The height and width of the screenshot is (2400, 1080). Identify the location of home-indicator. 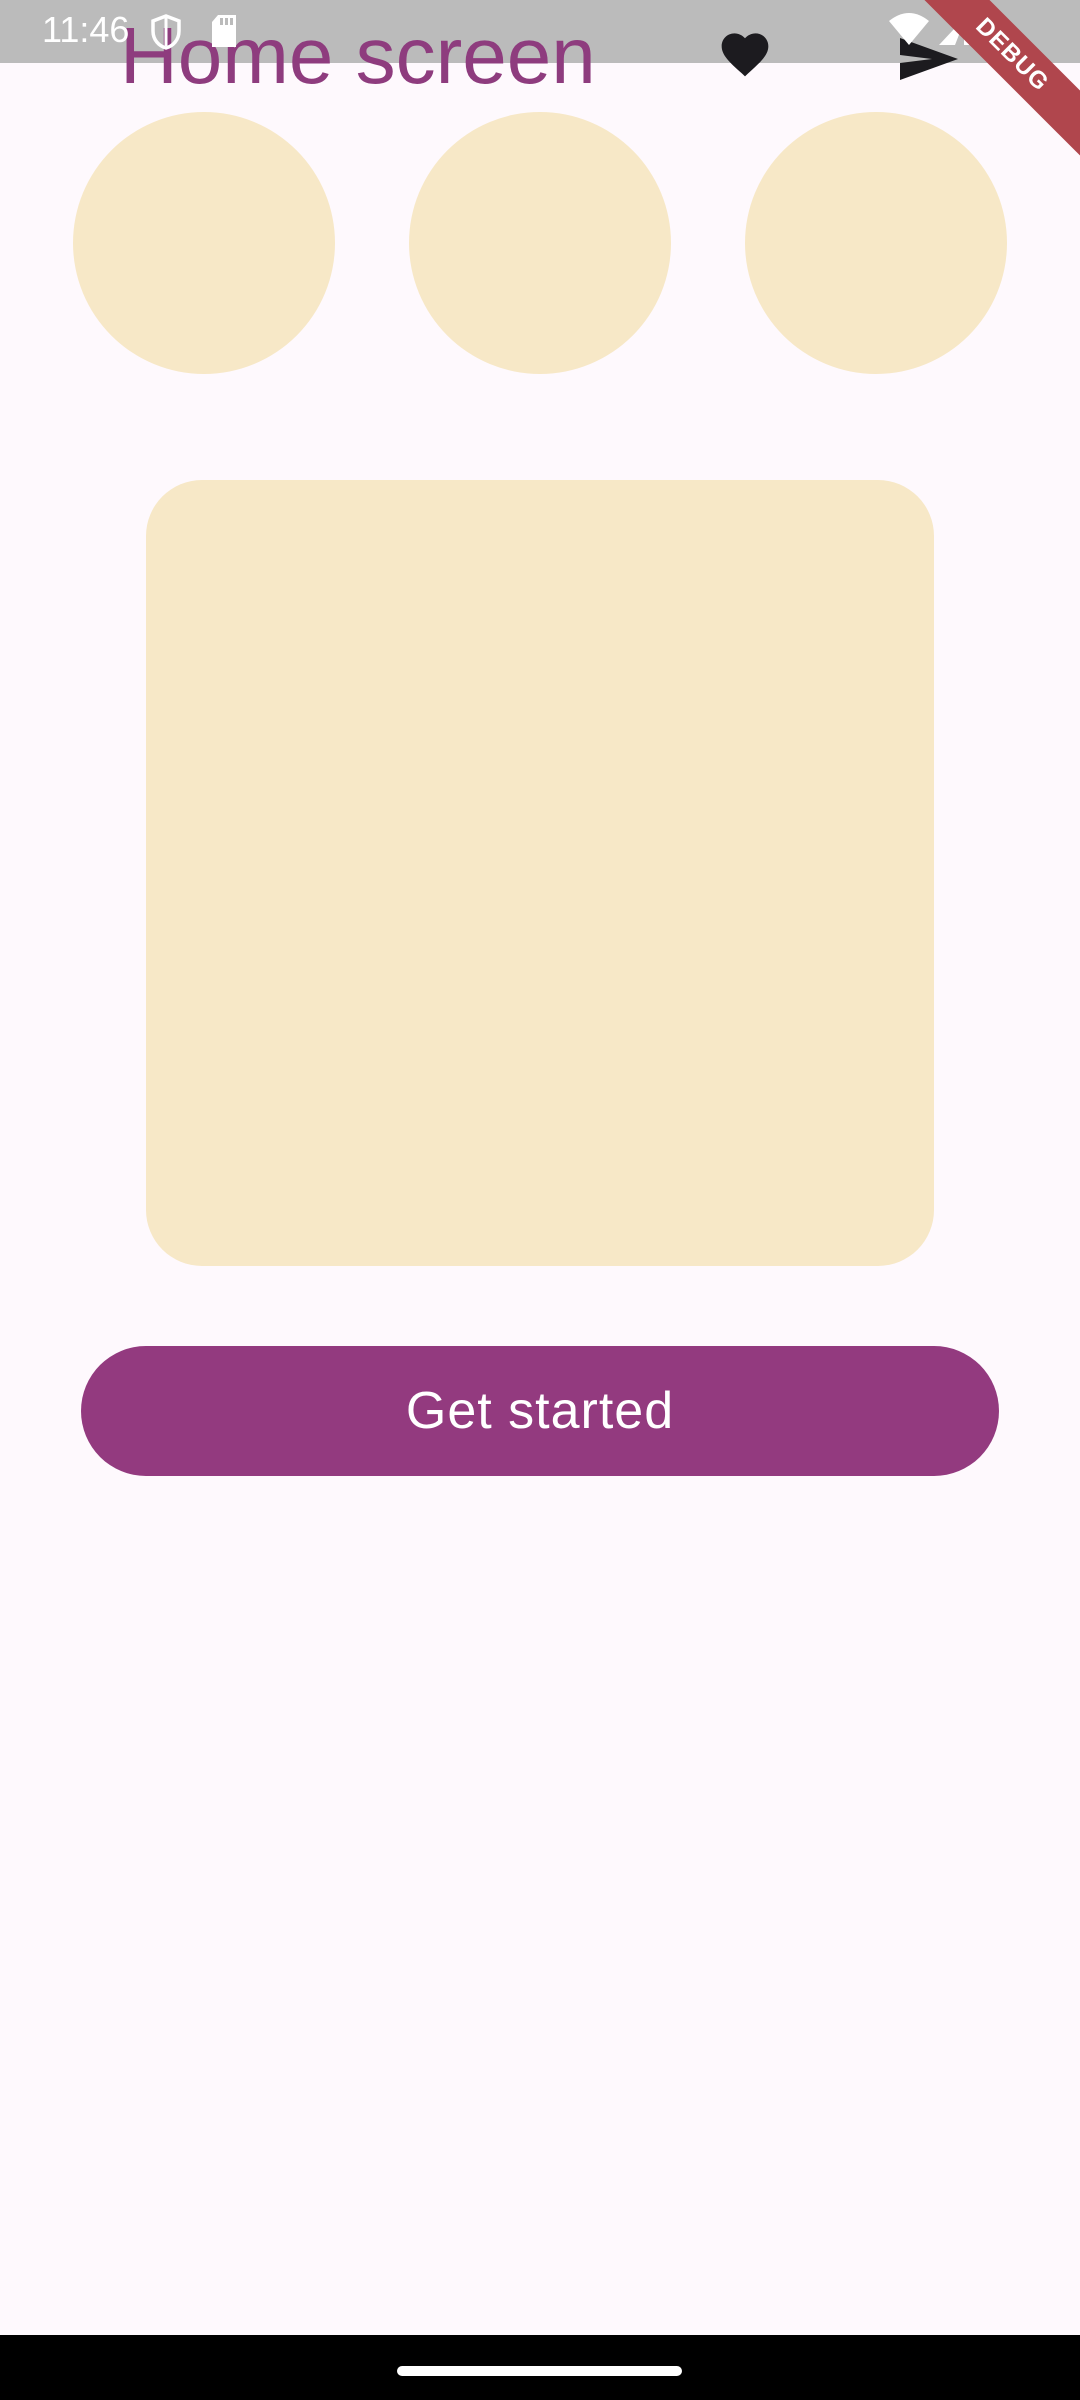
(539, 2371).